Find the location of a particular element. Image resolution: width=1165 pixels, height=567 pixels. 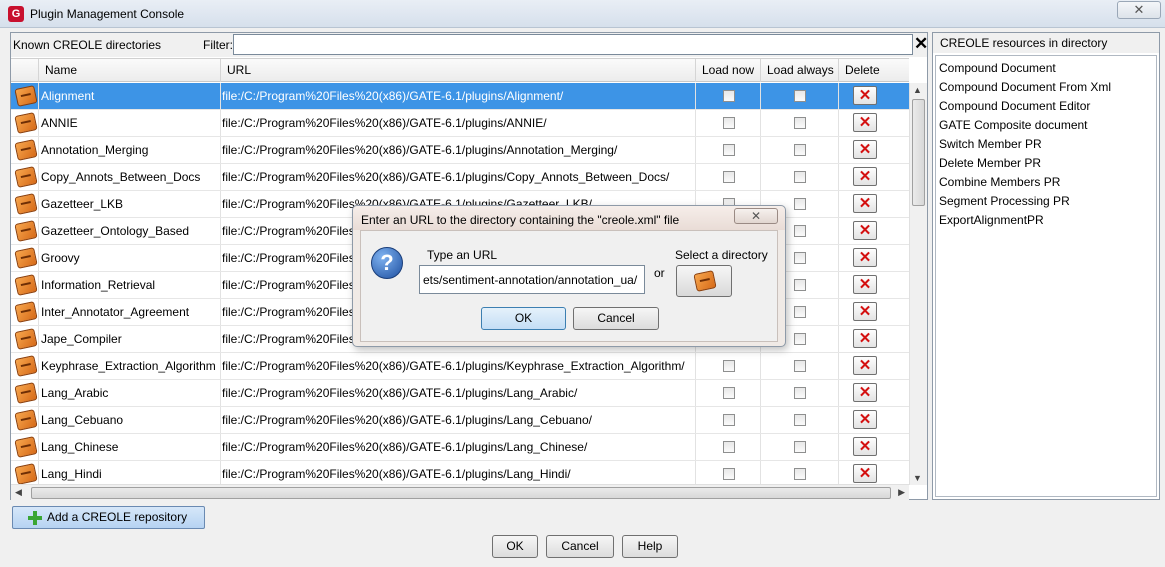

filter-row: Known CREOLE directories Filter: ✕ is located at coordinates (469, 45).